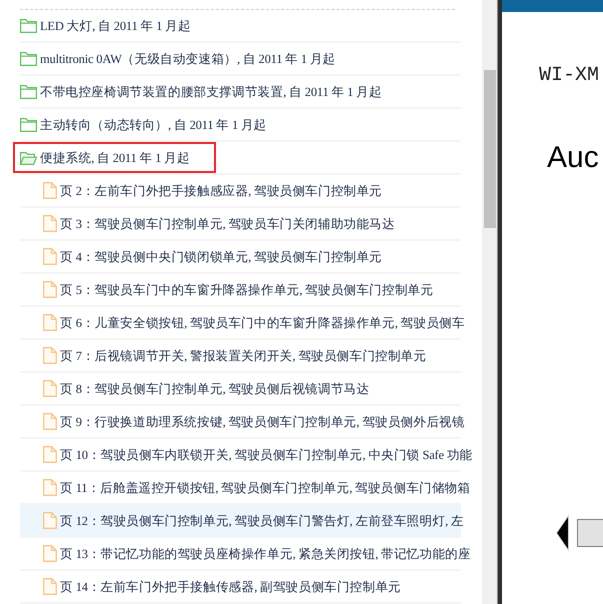 Image resolution: width=603 pixels, height=604 pixels. I want to click on tree-item-label: LED 大灯, 自 2011 年 1 月起, so click(115, 25).